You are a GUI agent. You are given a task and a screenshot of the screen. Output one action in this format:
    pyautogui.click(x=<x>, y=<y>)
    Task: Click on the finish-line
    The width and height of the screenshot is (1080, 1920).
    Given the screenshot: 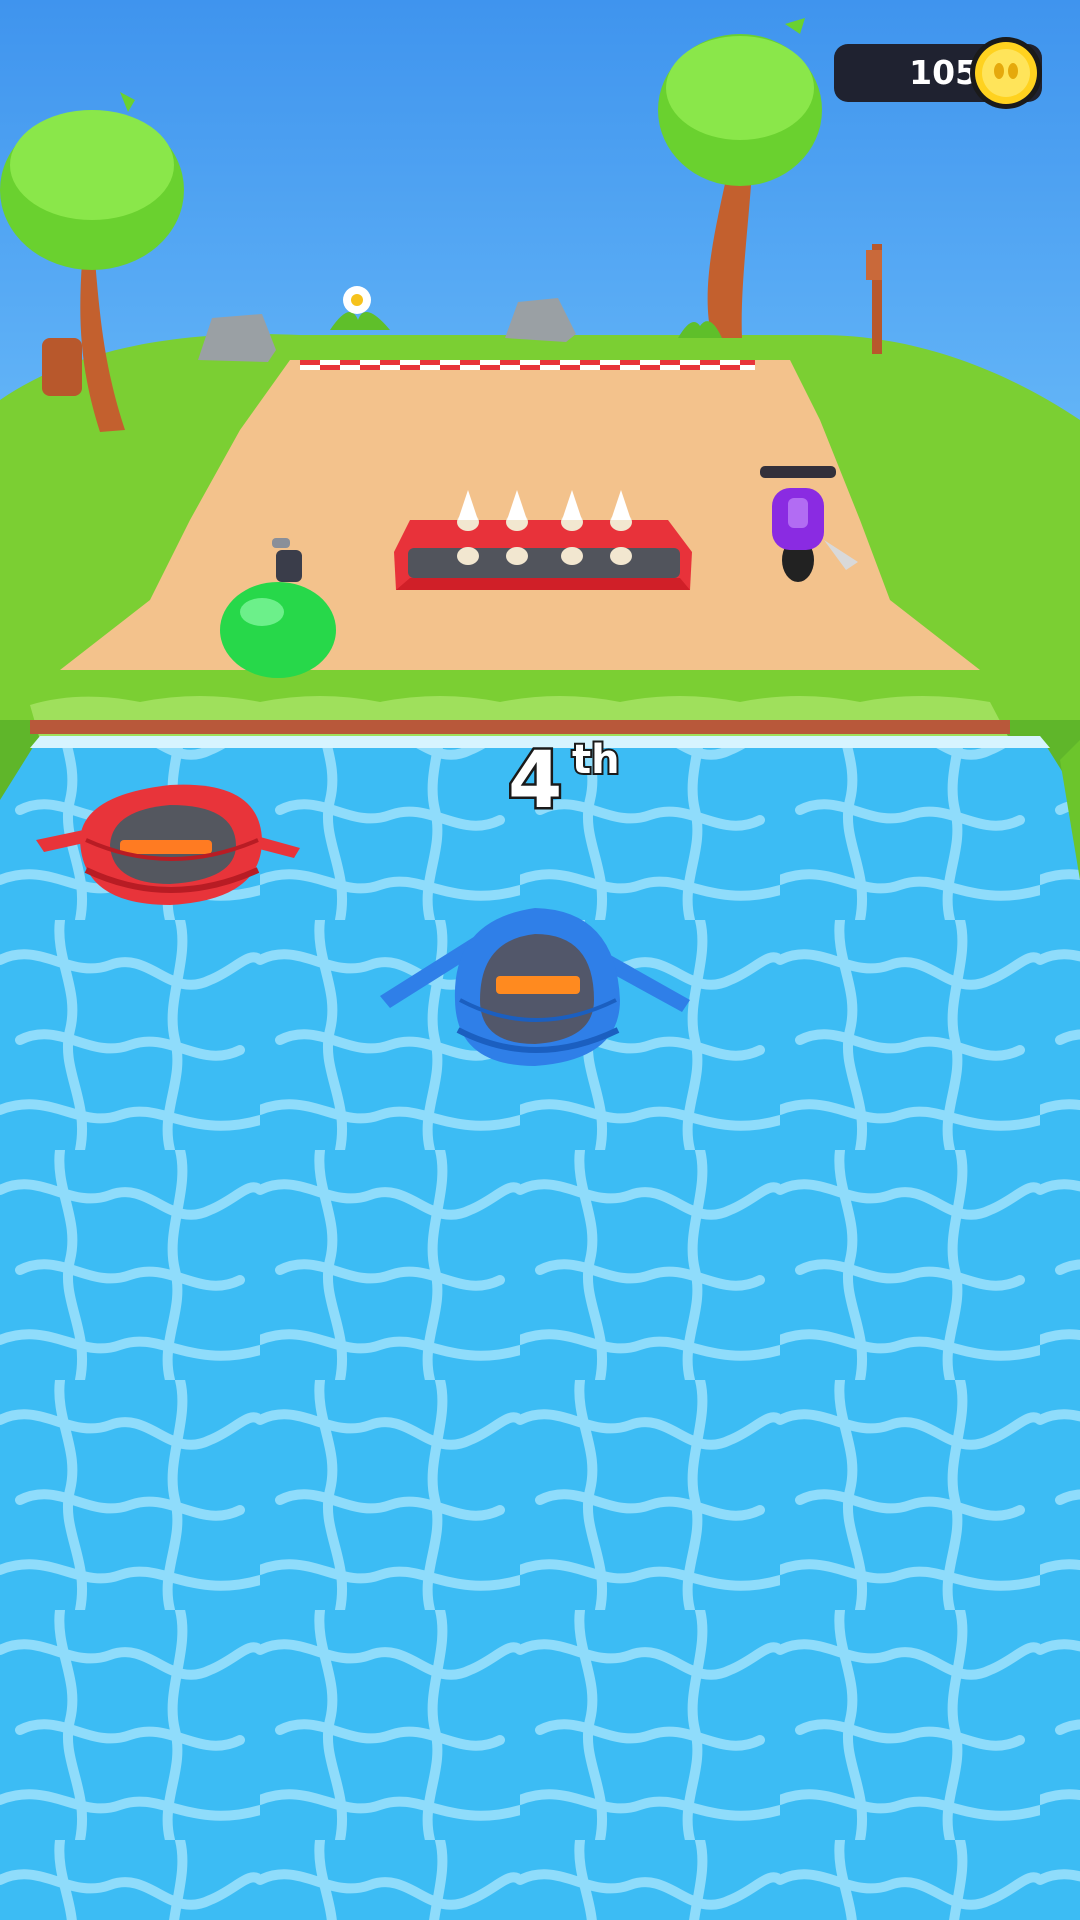 What is the action you would take?
    pyautogui.click(x=527, y=365)
    